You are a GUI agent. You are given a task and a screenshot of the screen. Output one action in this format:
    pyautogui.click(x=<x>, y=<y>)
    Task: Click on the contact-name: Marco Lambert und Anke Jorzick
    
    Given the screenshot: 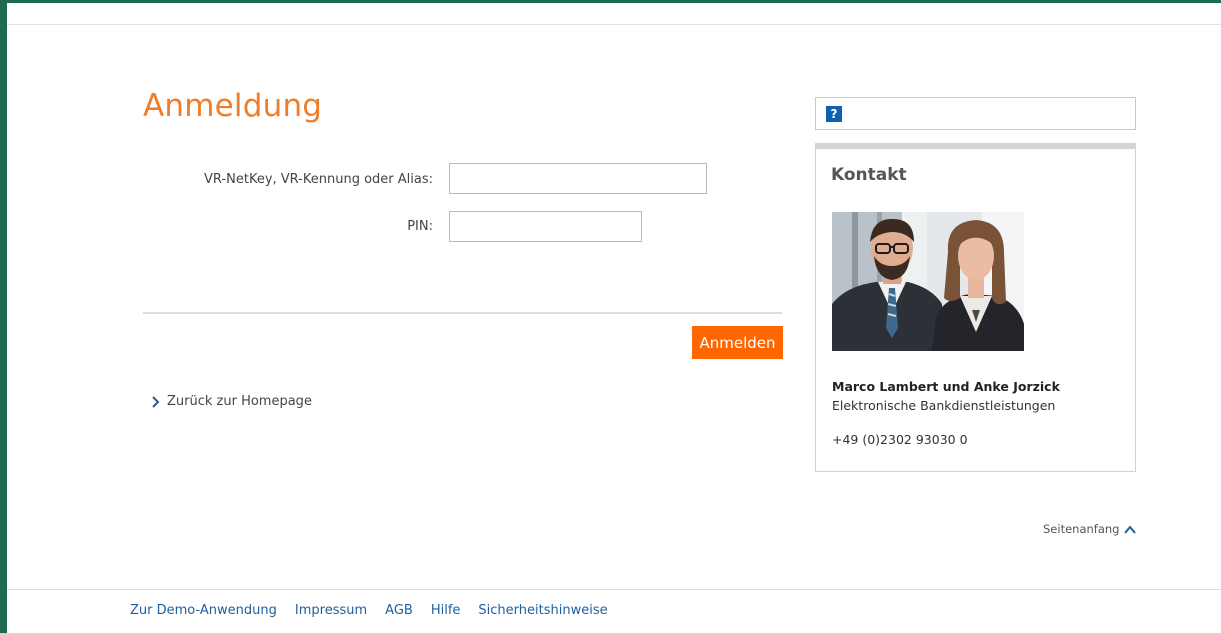 What is the action you would take?
    pyautogui.click(x=946, y=386)
    